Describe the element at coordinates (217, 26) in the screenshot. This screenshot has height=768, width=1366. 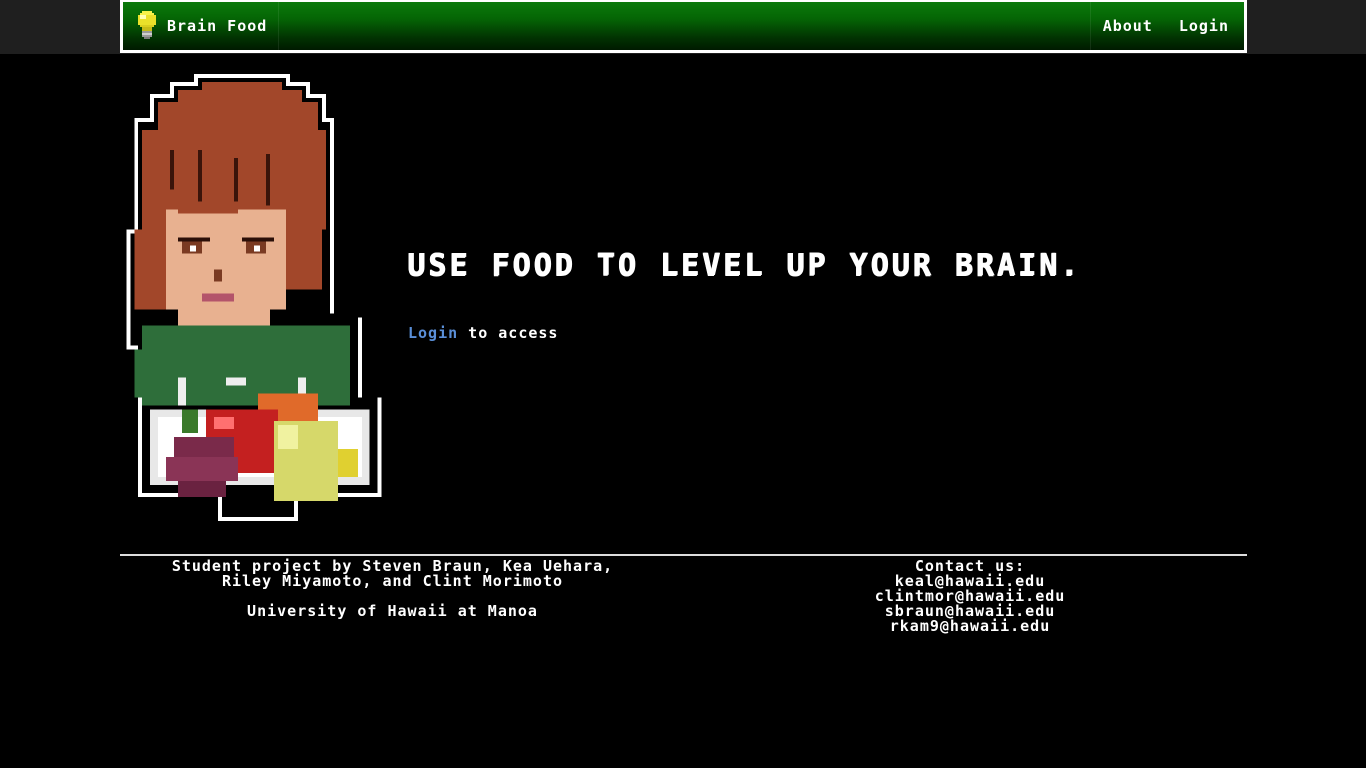
I see `brand-name: Brain Food` at that location.